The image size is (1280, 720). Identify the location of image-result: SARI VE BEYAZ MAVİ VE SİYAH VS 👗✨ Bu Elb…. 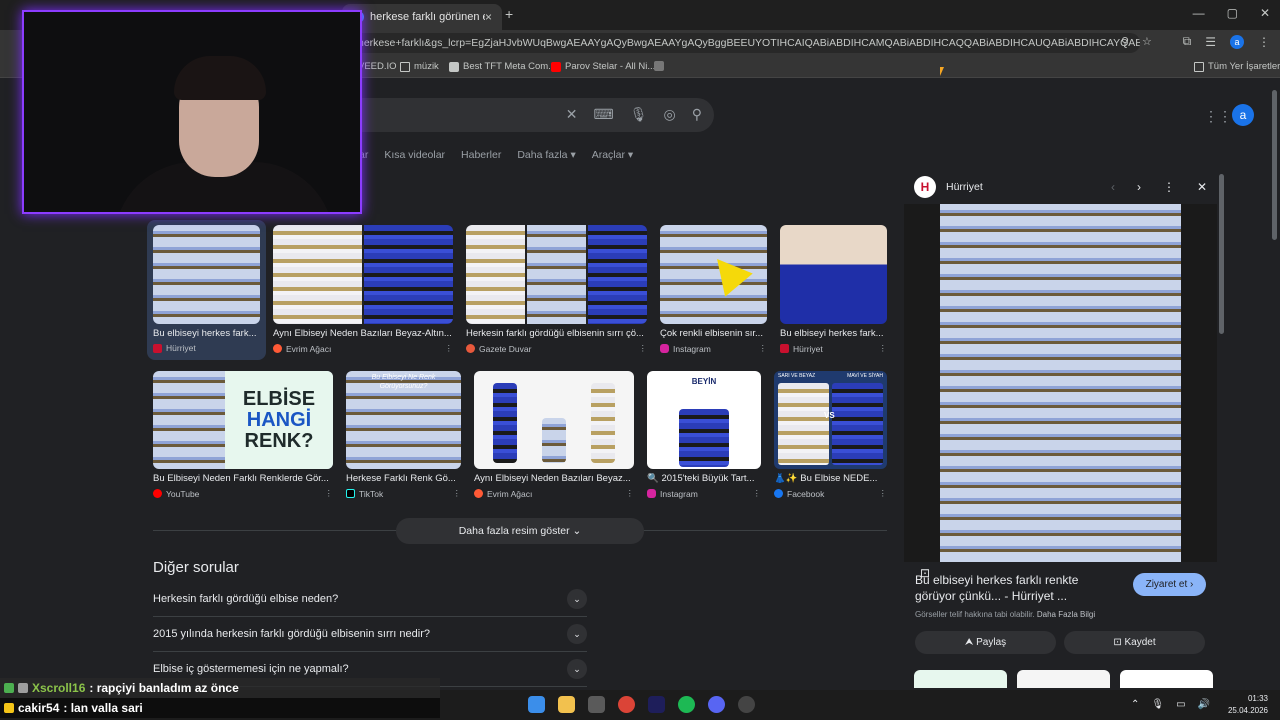
(830, 435).